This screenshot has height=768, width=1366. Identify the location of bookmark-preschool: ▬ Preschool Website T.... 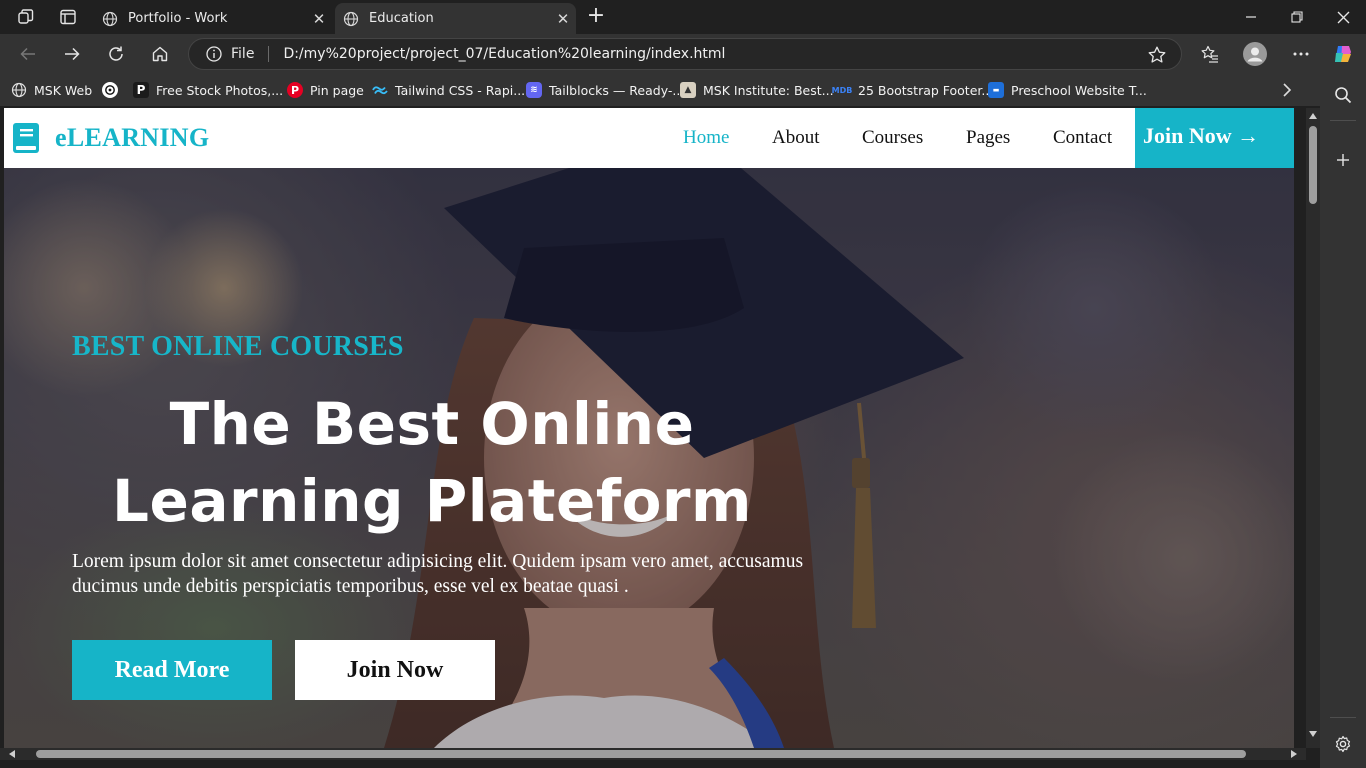
(1067, 90).